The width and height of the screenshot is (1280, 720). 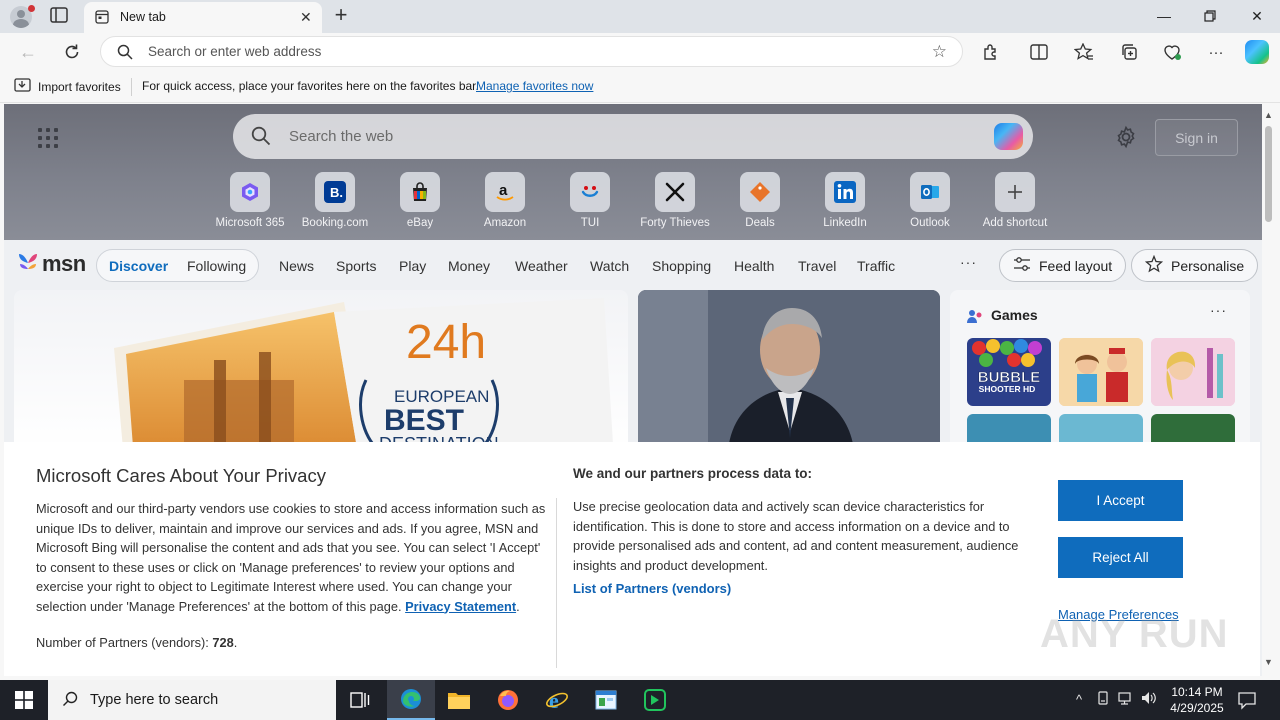 I want to click on notification-center-icon, so click(x=1247, y=701).